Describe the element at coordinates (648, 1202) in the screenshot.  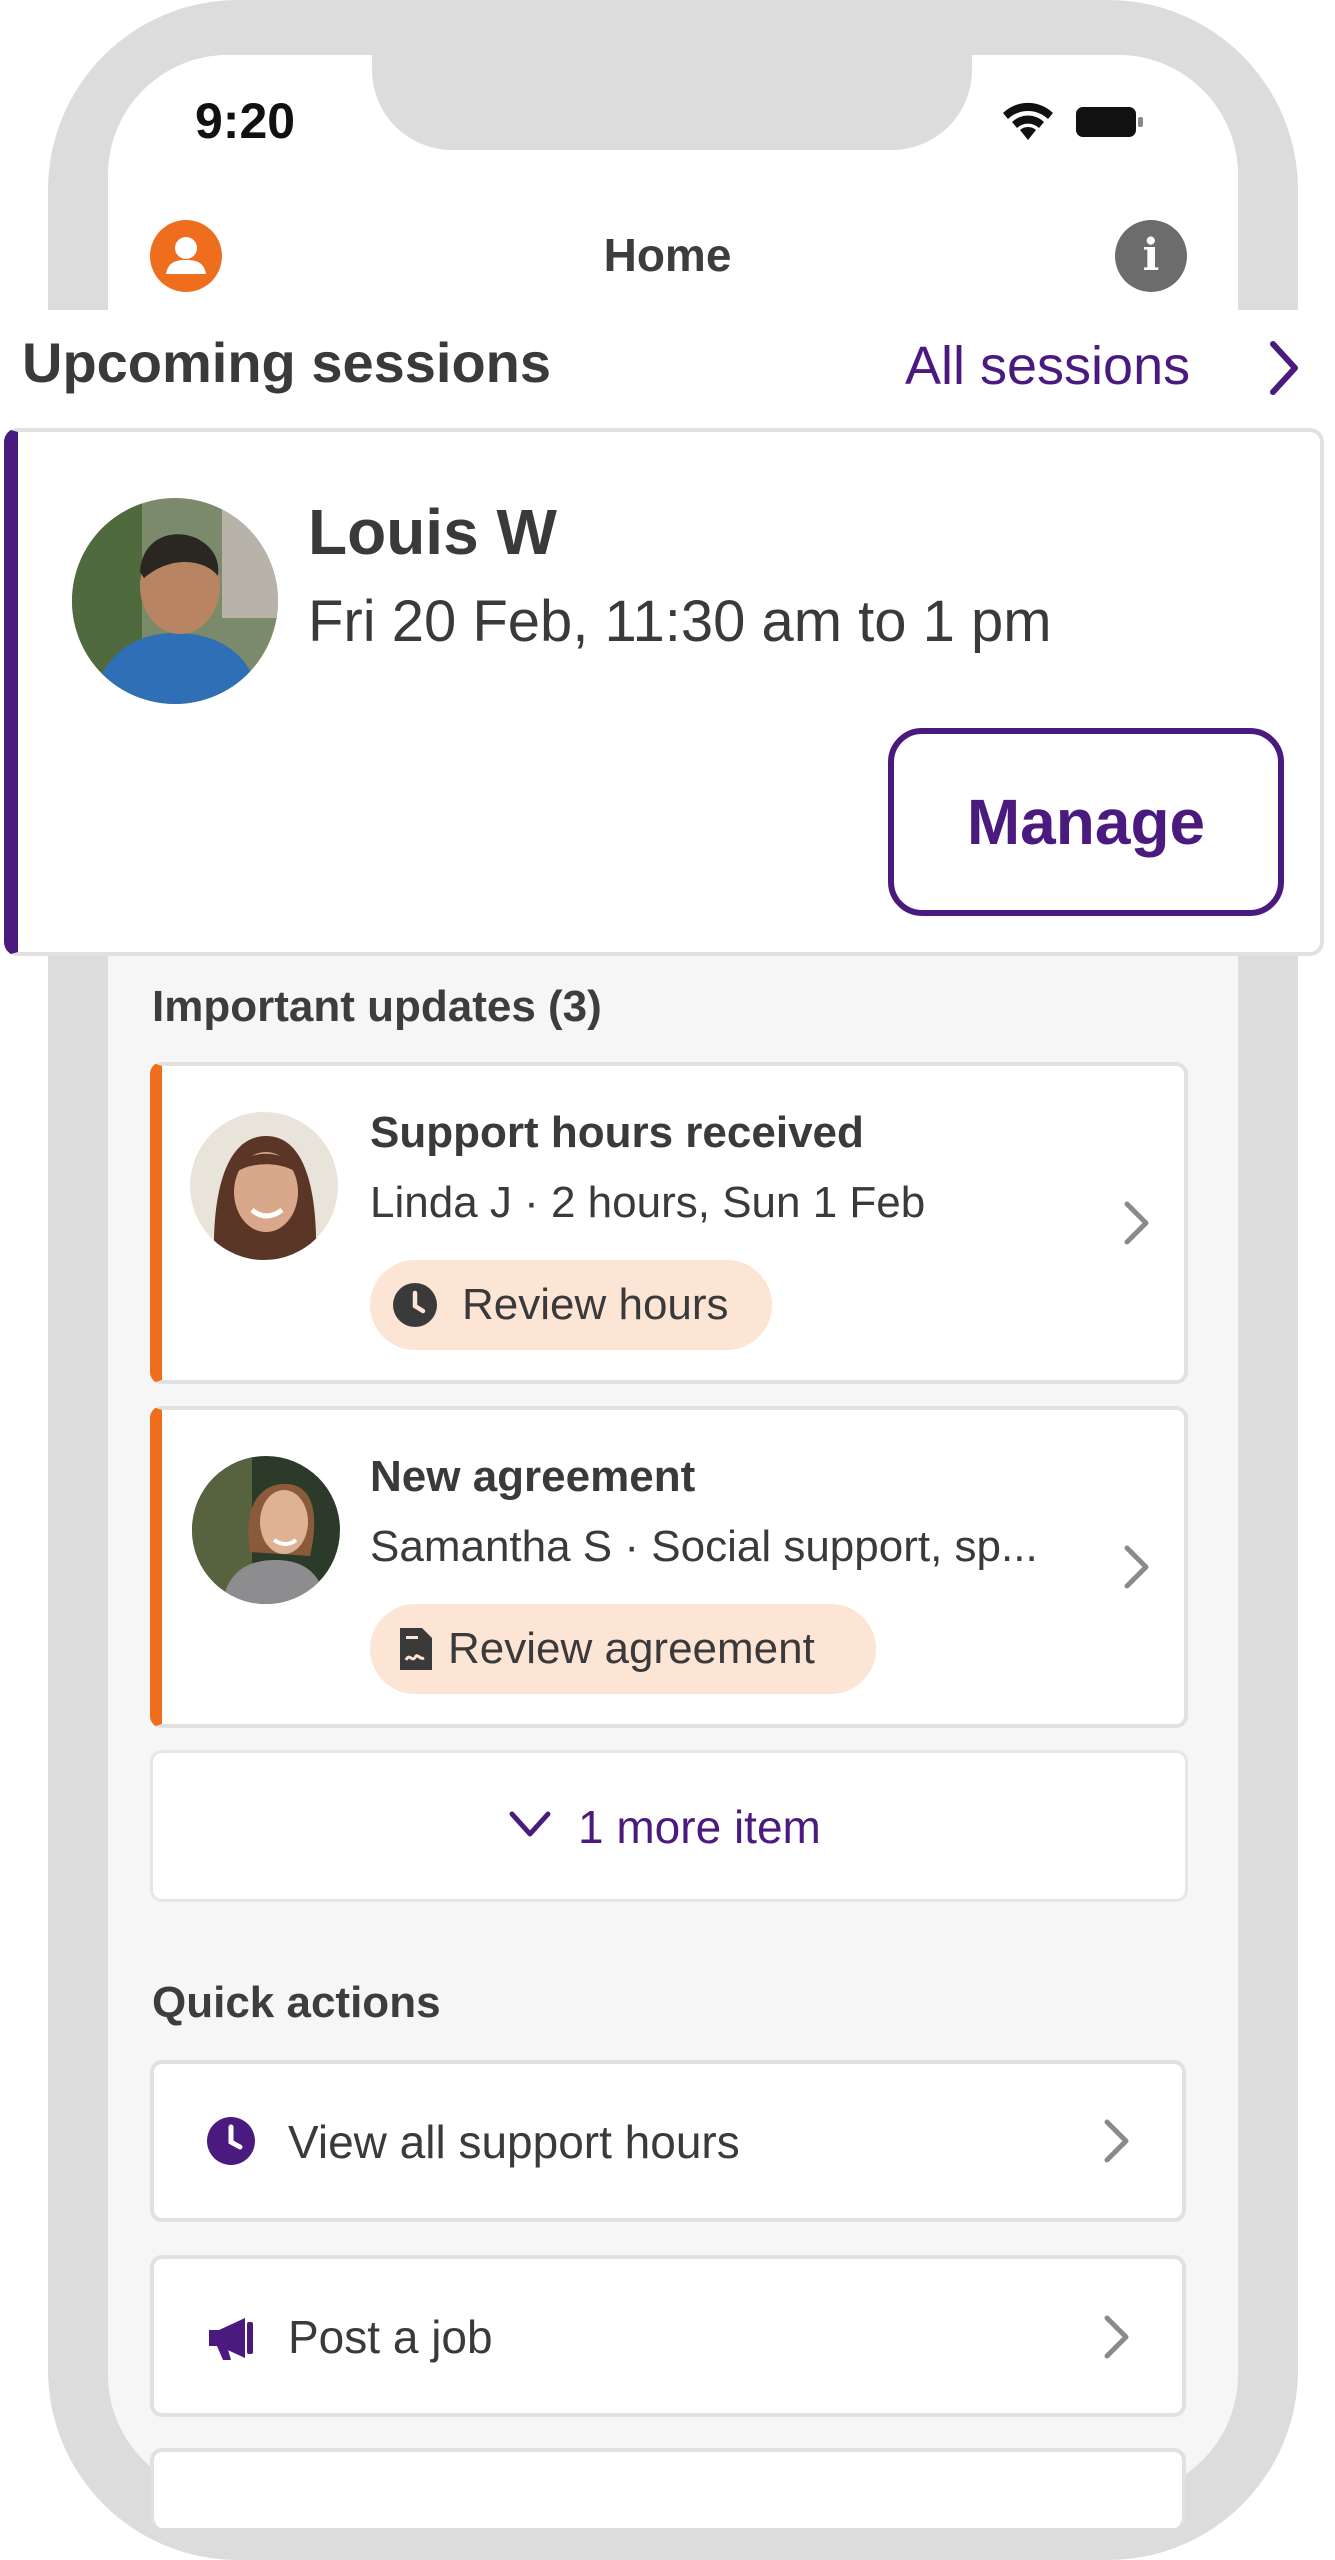
I see `update-subtitle: Linda J · 2 hours, Sun 1 Feb` at that location.